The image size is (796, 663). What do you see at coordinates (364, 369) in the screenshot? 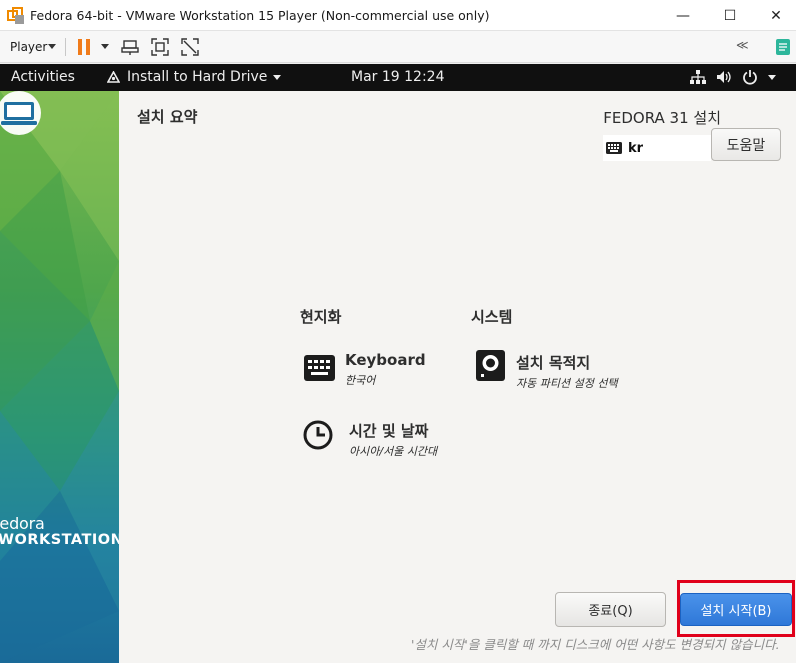
I see `spoke-keyboard: Keyboard 한국어` at bounding box center [364, 369].